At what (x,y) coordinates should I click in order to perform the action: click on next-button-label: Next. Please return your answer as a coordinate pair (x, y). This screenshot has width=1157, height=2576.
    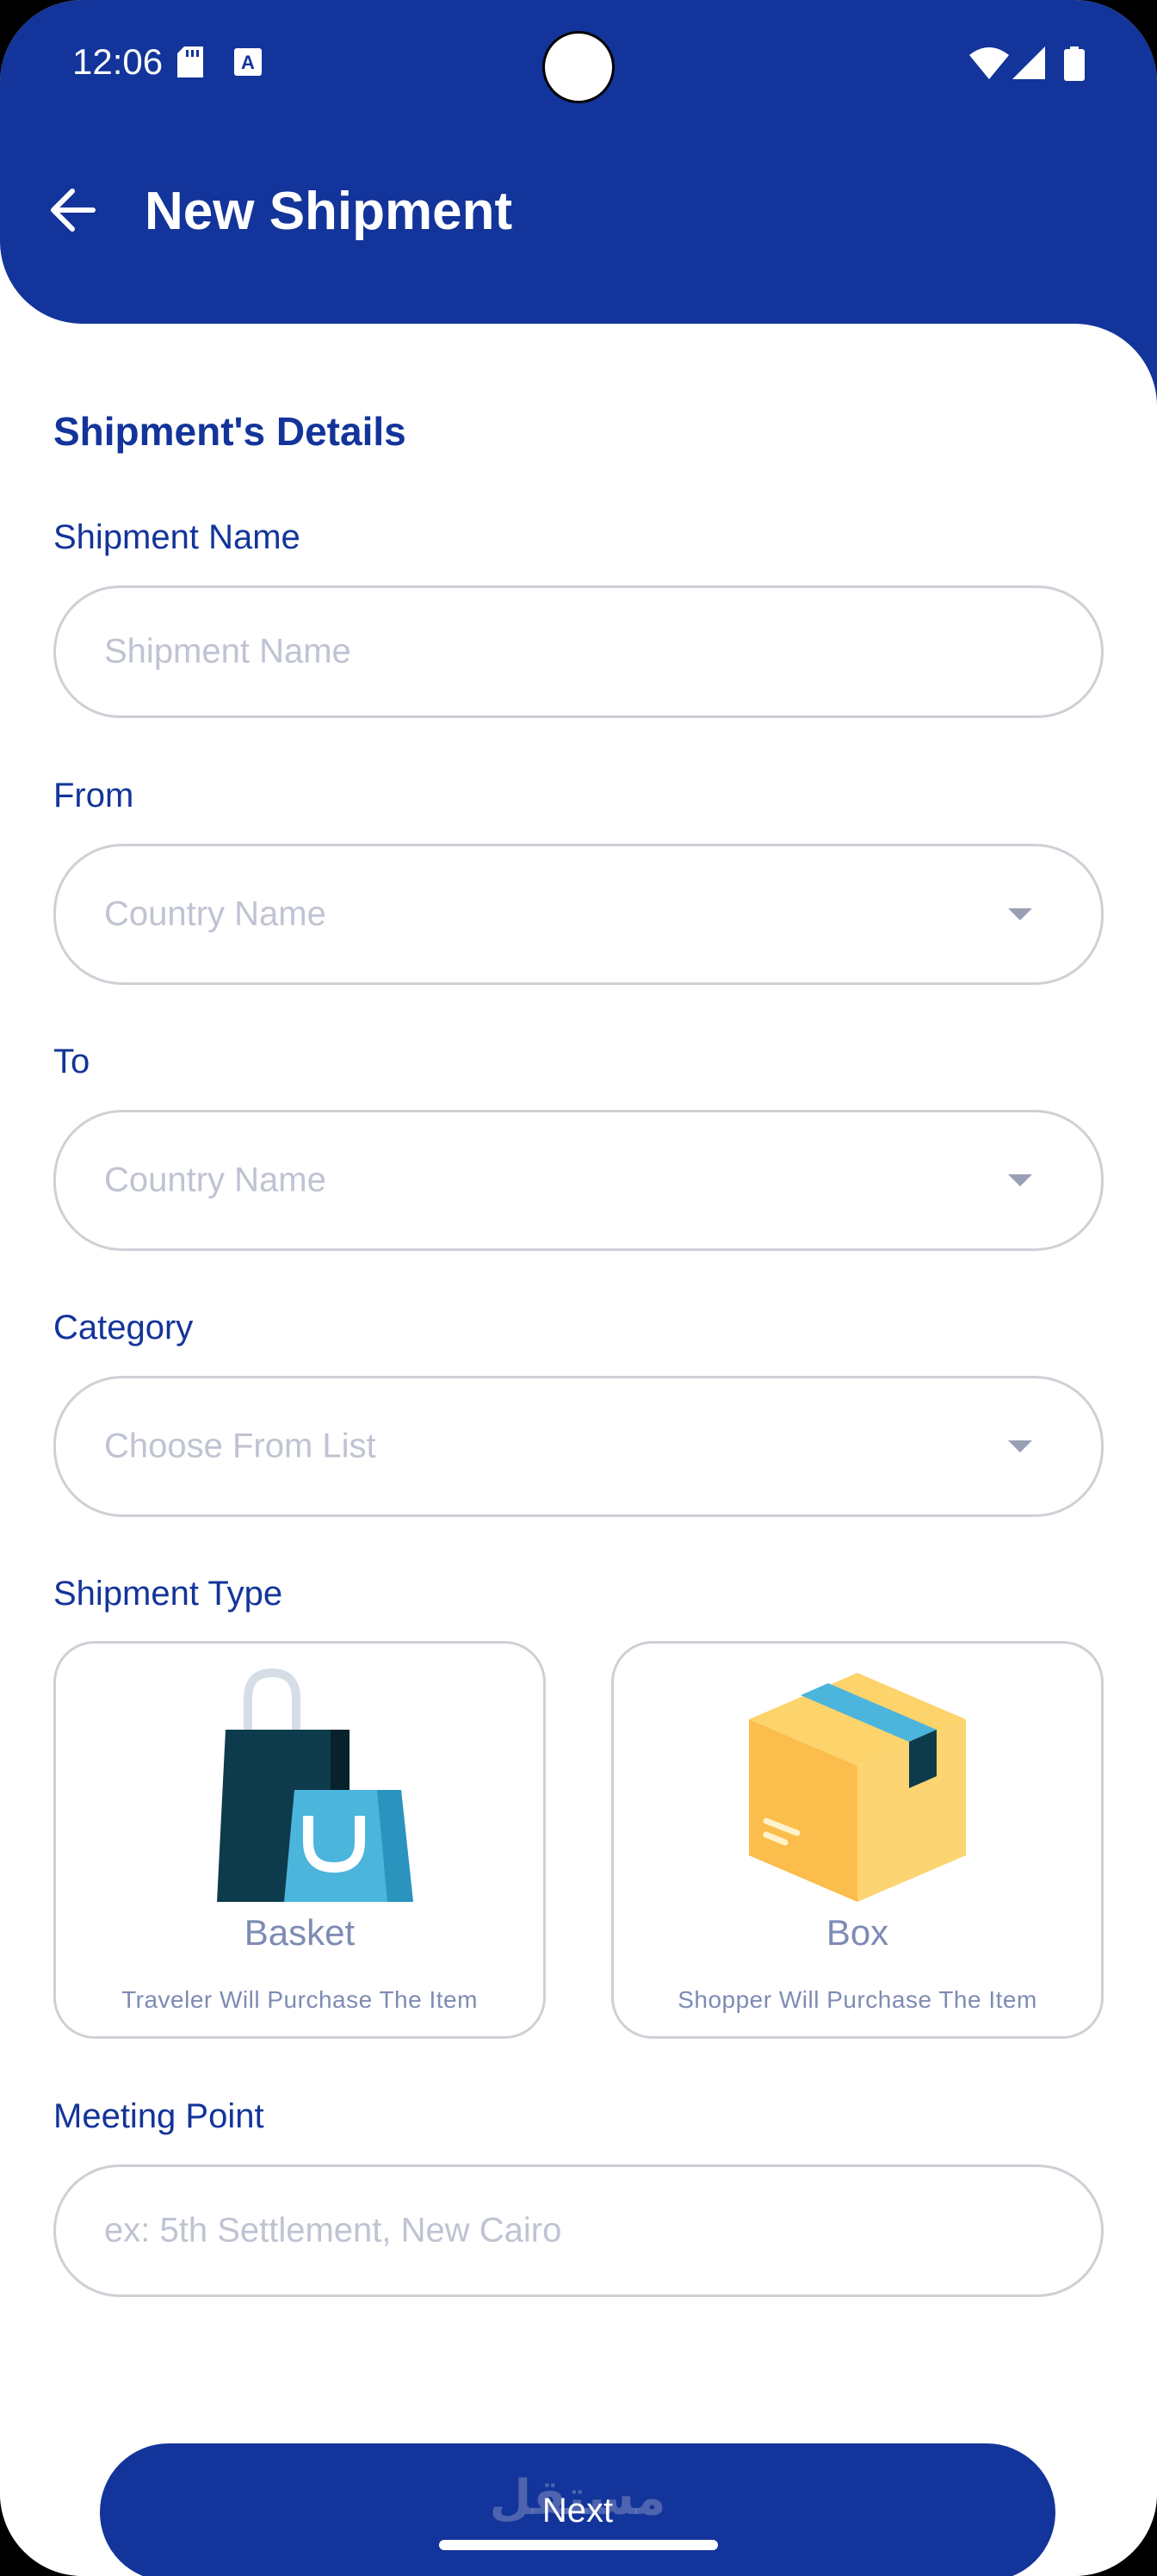
    Looking at the image, I should click on (578, 2511).